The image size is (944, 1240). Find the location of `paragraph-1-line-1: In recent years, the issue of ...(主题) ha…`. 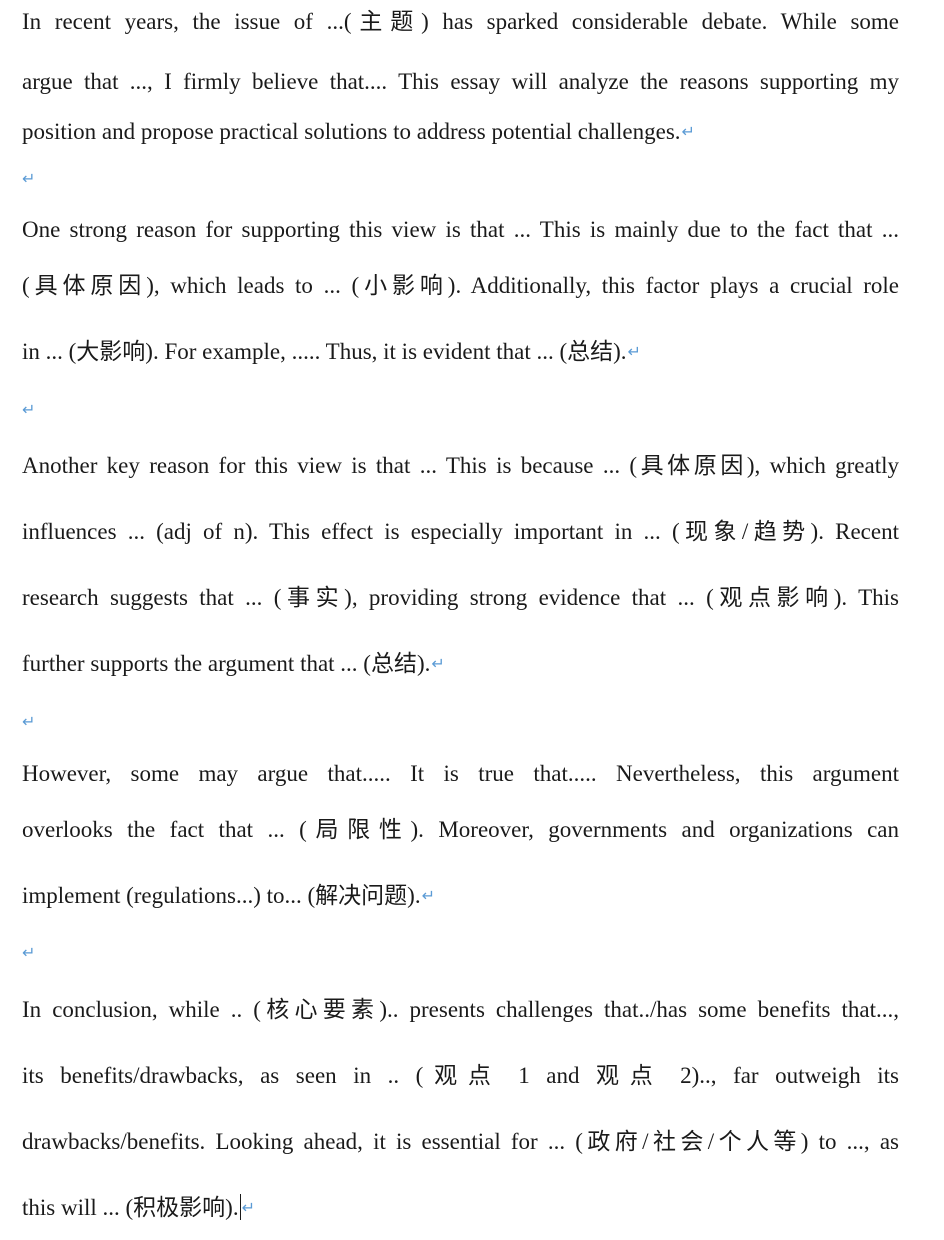

paragraph-1-line-1: In recent years, the issue of ...(主题) ha… is located at coordinates (460, 21).